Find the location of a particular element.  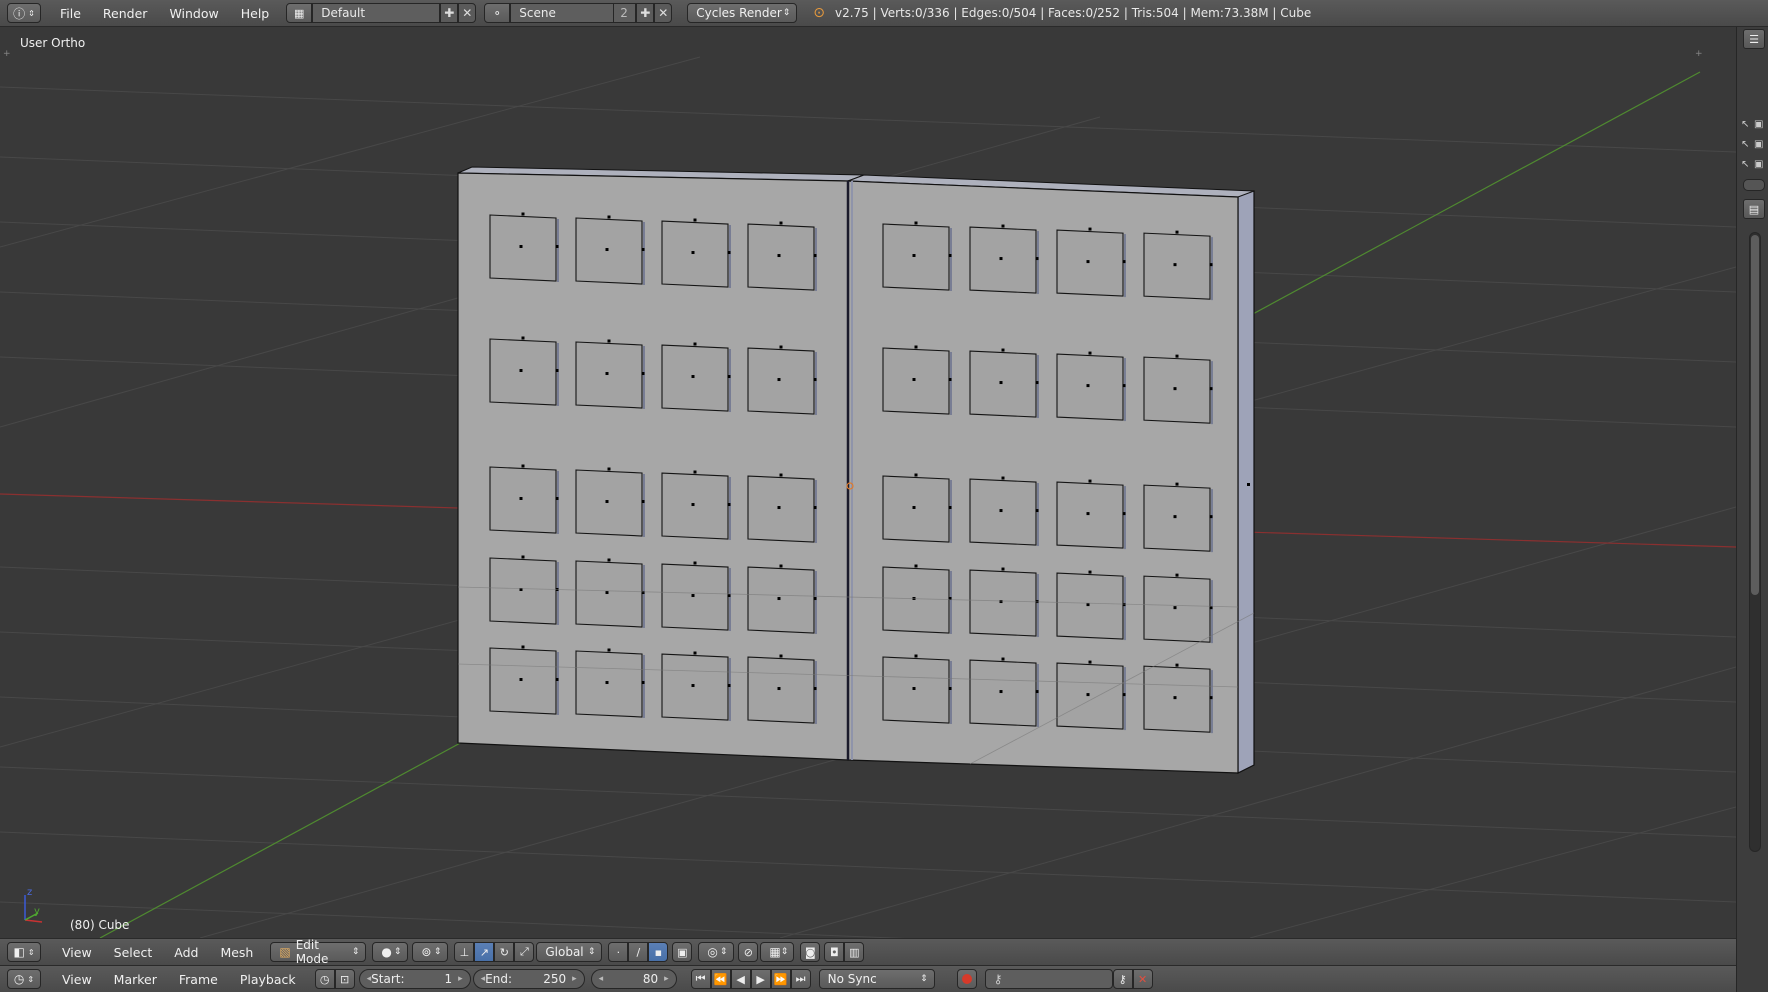

jump-end-button: ⏭ is located at coordinates (800, 979).